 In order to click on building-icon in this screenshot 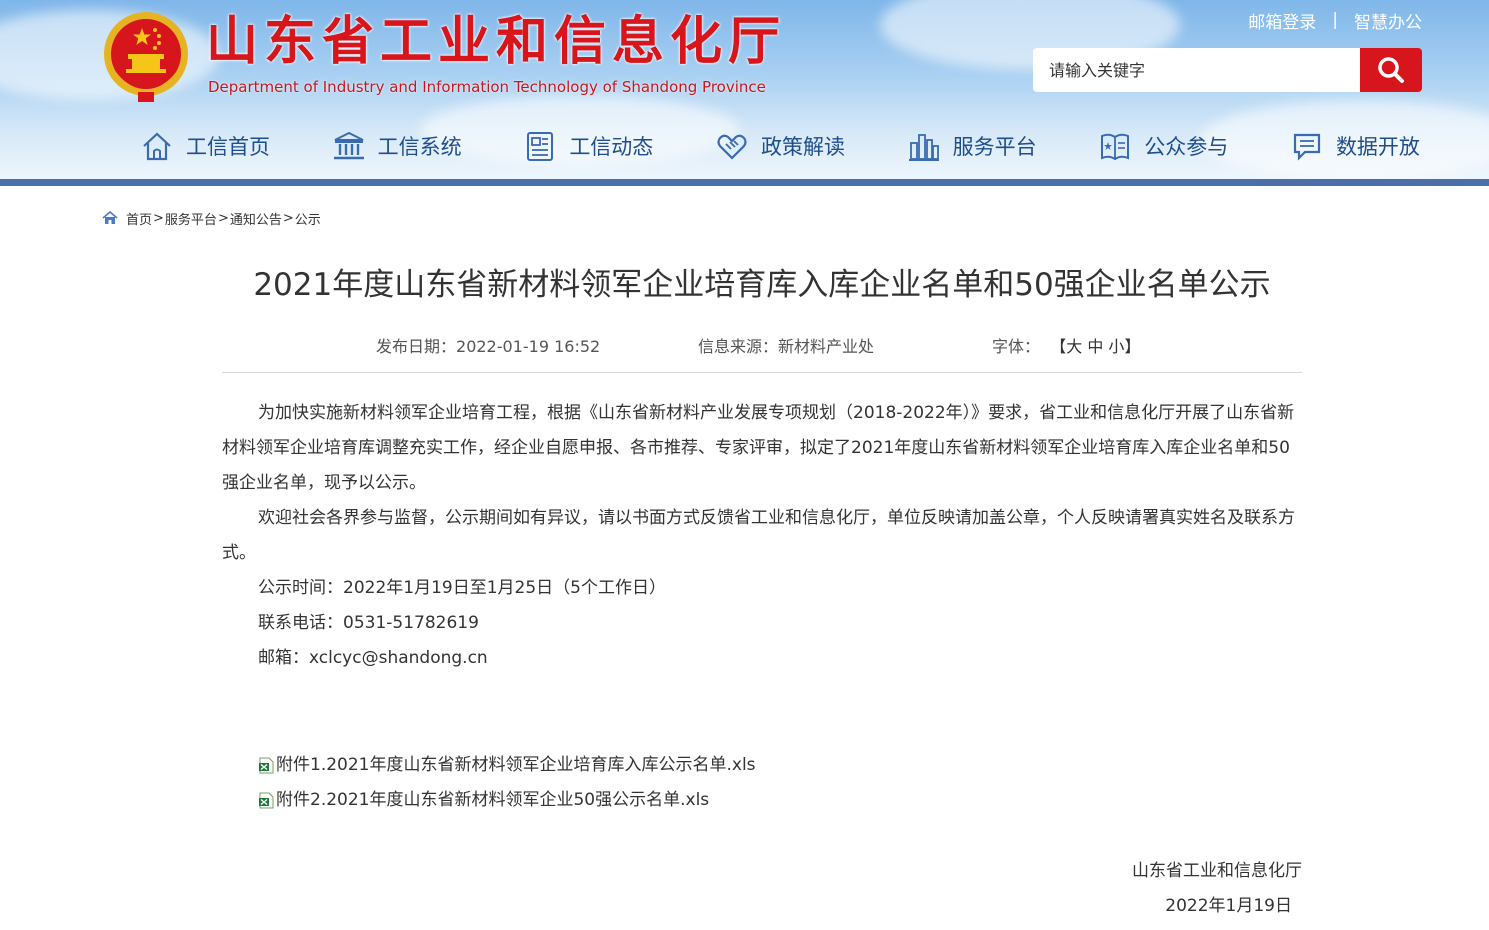, I will do `click(348, 145)`.